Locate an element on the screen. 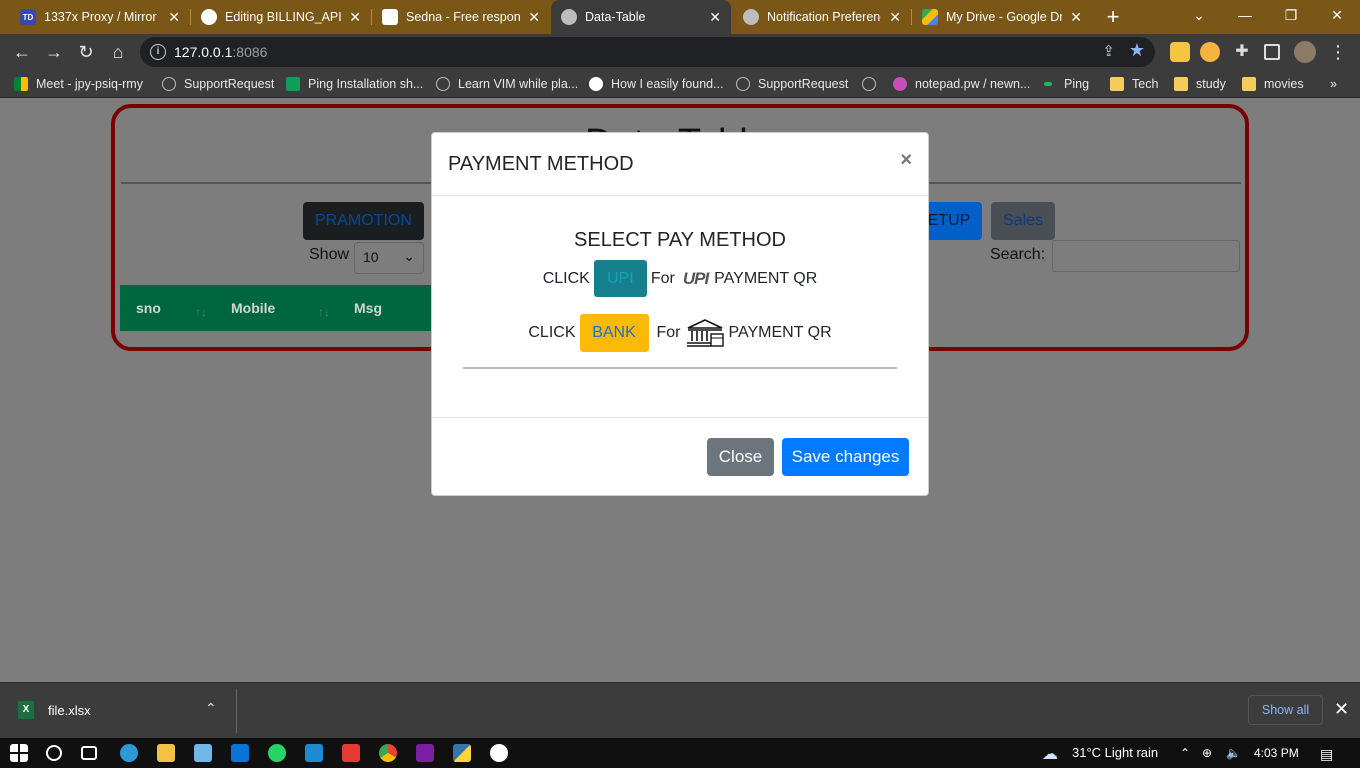 The height and width of the screenshot is (768, 1360). home-icon: ⌂ is located at coordinates (118, 52).